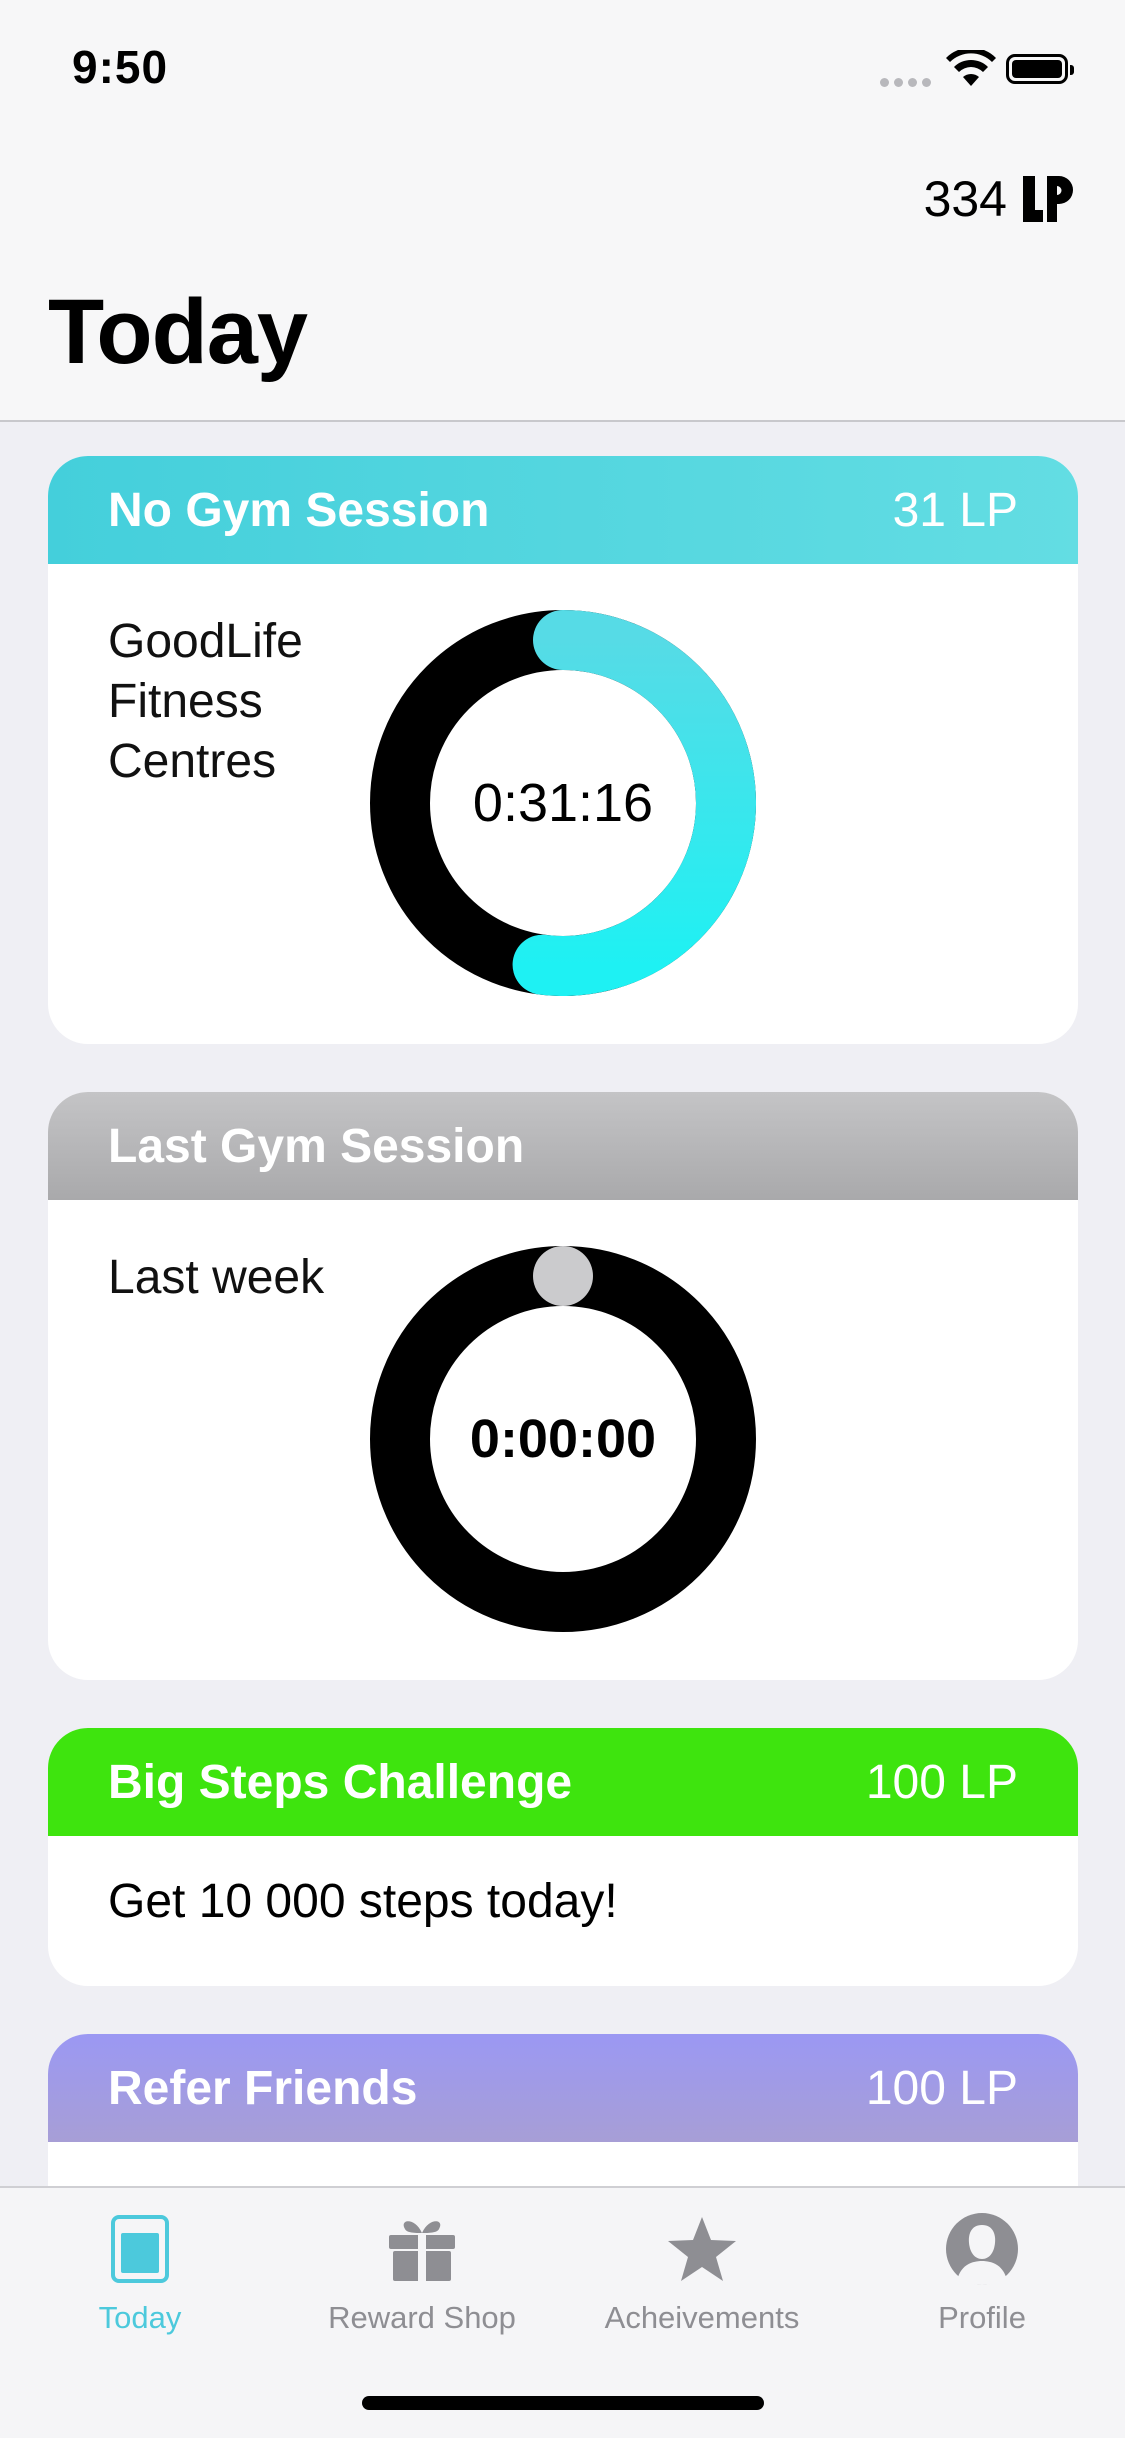 The width and height of the screenshot is (1125, 2438). Describe the element at coordinates (316, 1146) in the screenshot. I see `card-title: Last Gym Session` at that location.